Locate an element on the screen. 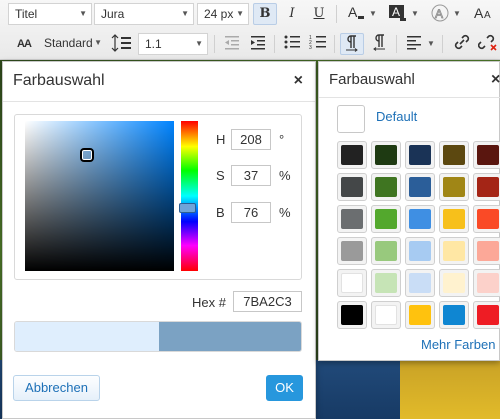  ok-button: OK is located at coordinates (284, 388).